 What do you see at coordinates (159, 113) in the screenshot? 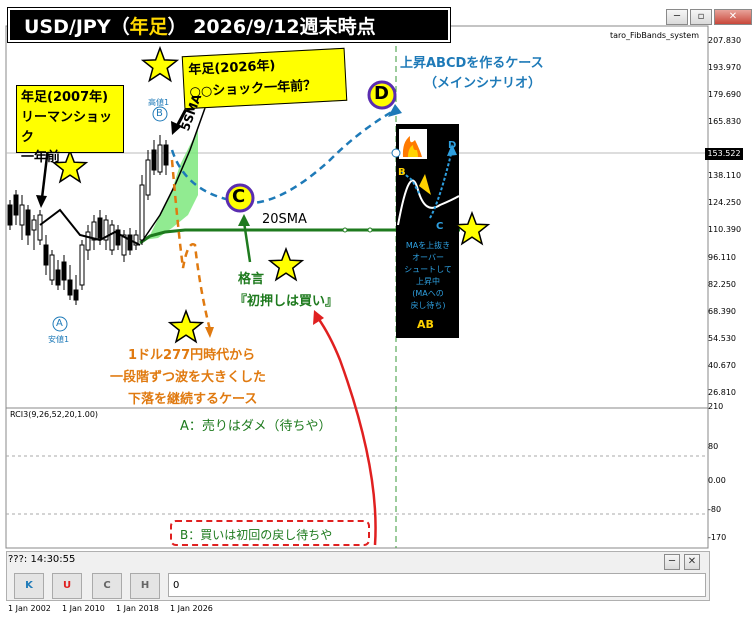
I see `point-B-label: B` at bounding box center [159, 113].